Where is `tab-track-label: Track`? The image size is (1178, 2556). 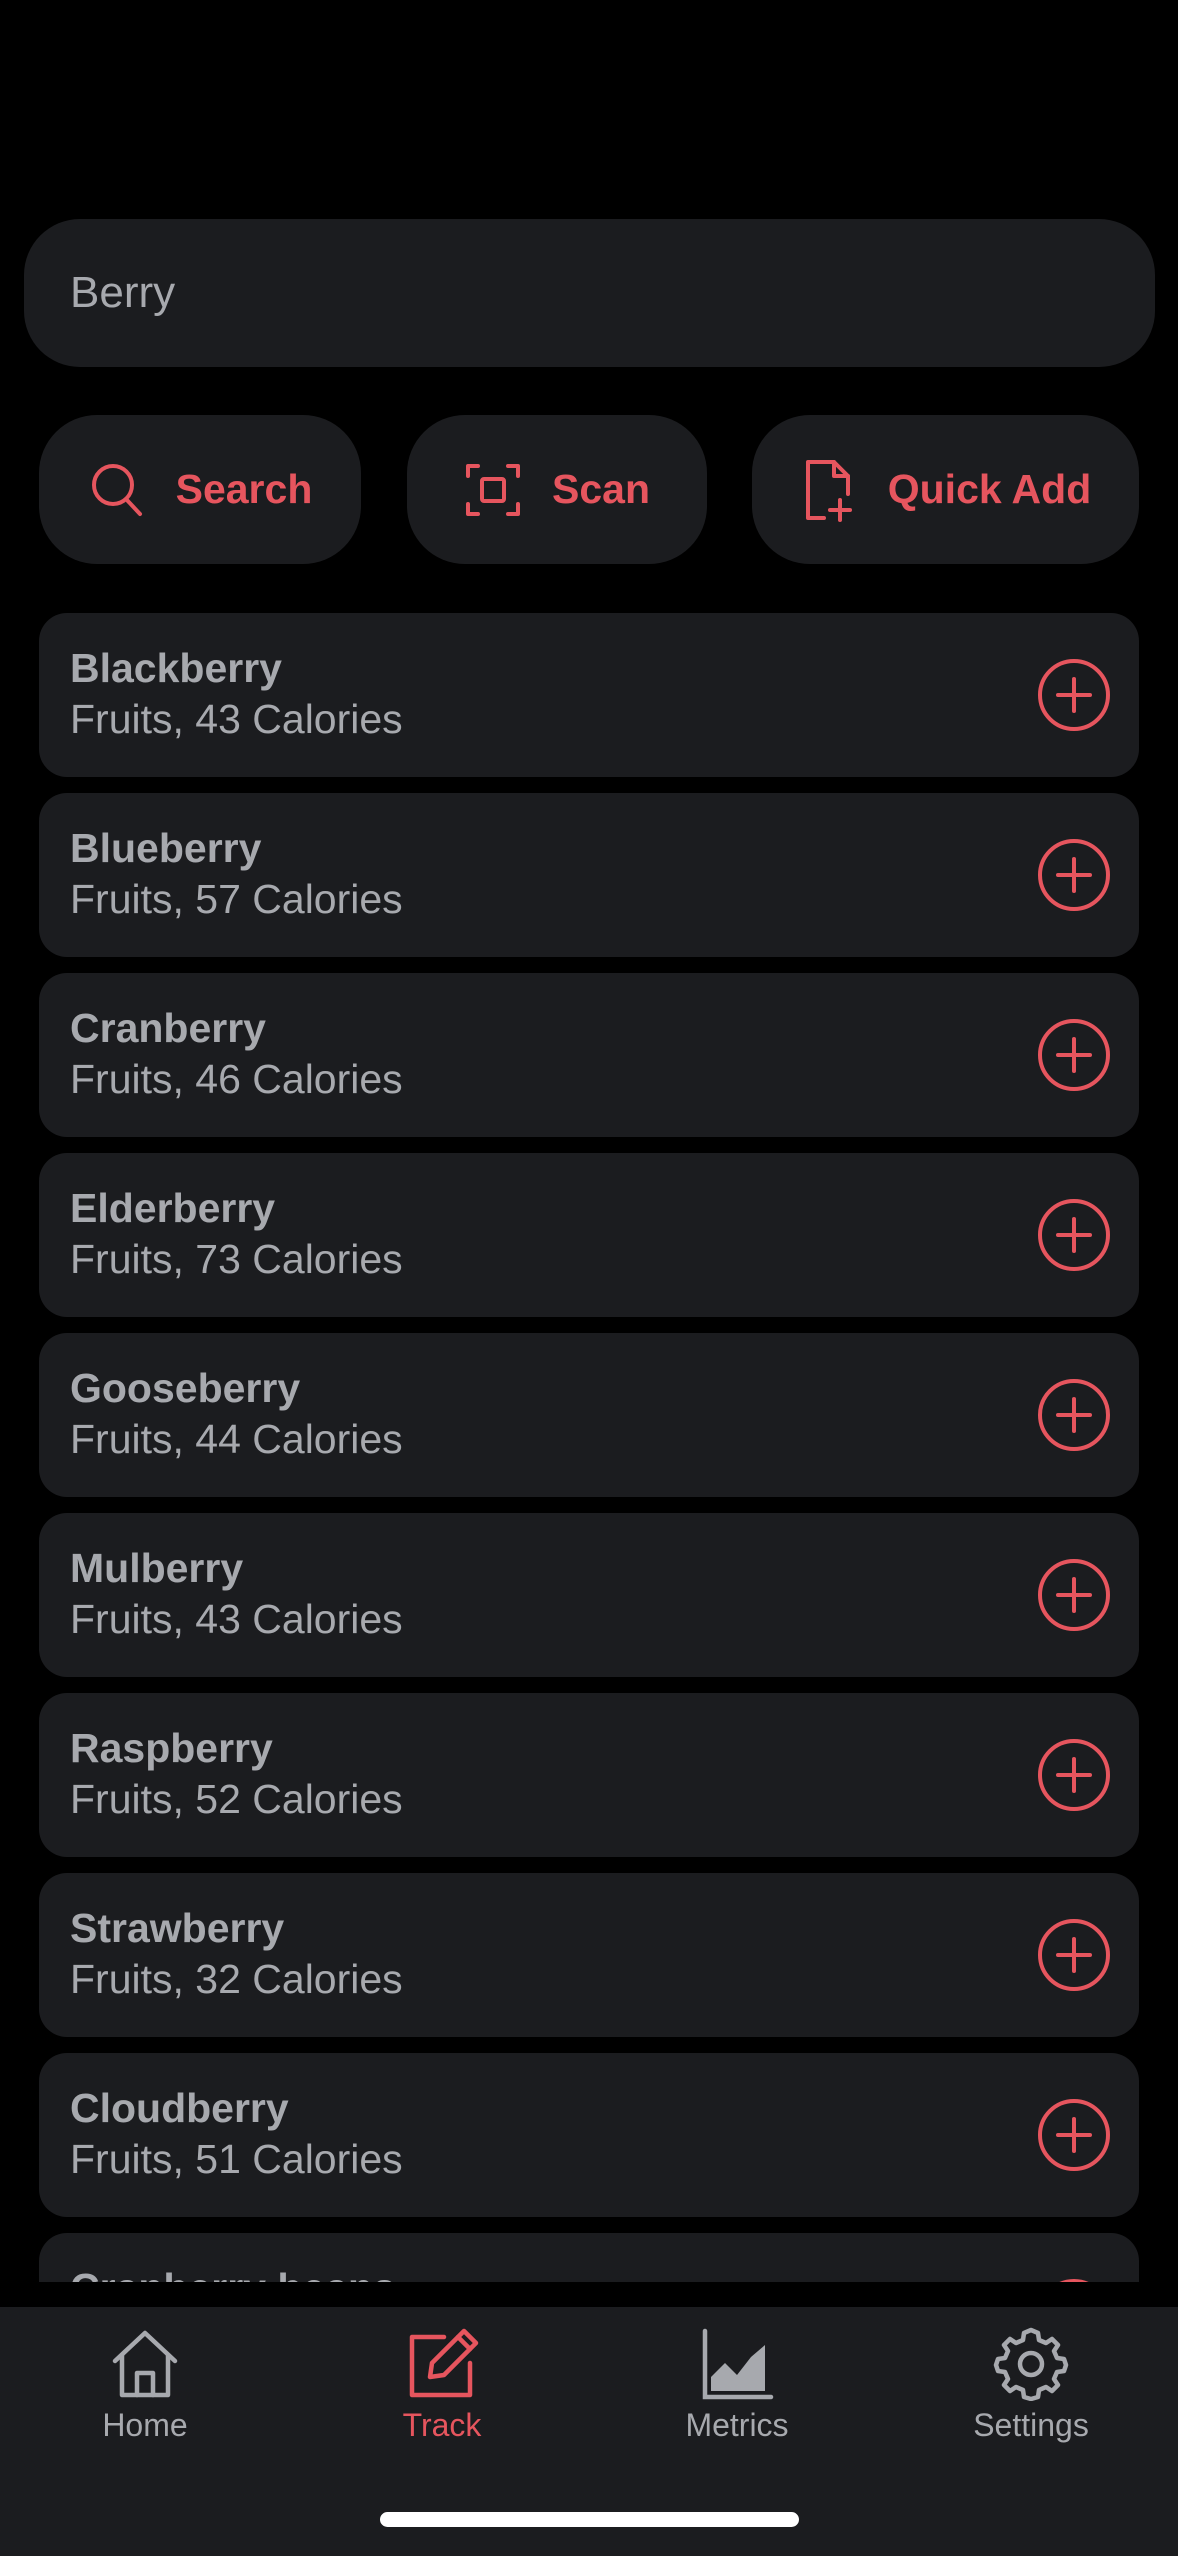
tab-track-label: Track is located at coordinates (442, 2425).